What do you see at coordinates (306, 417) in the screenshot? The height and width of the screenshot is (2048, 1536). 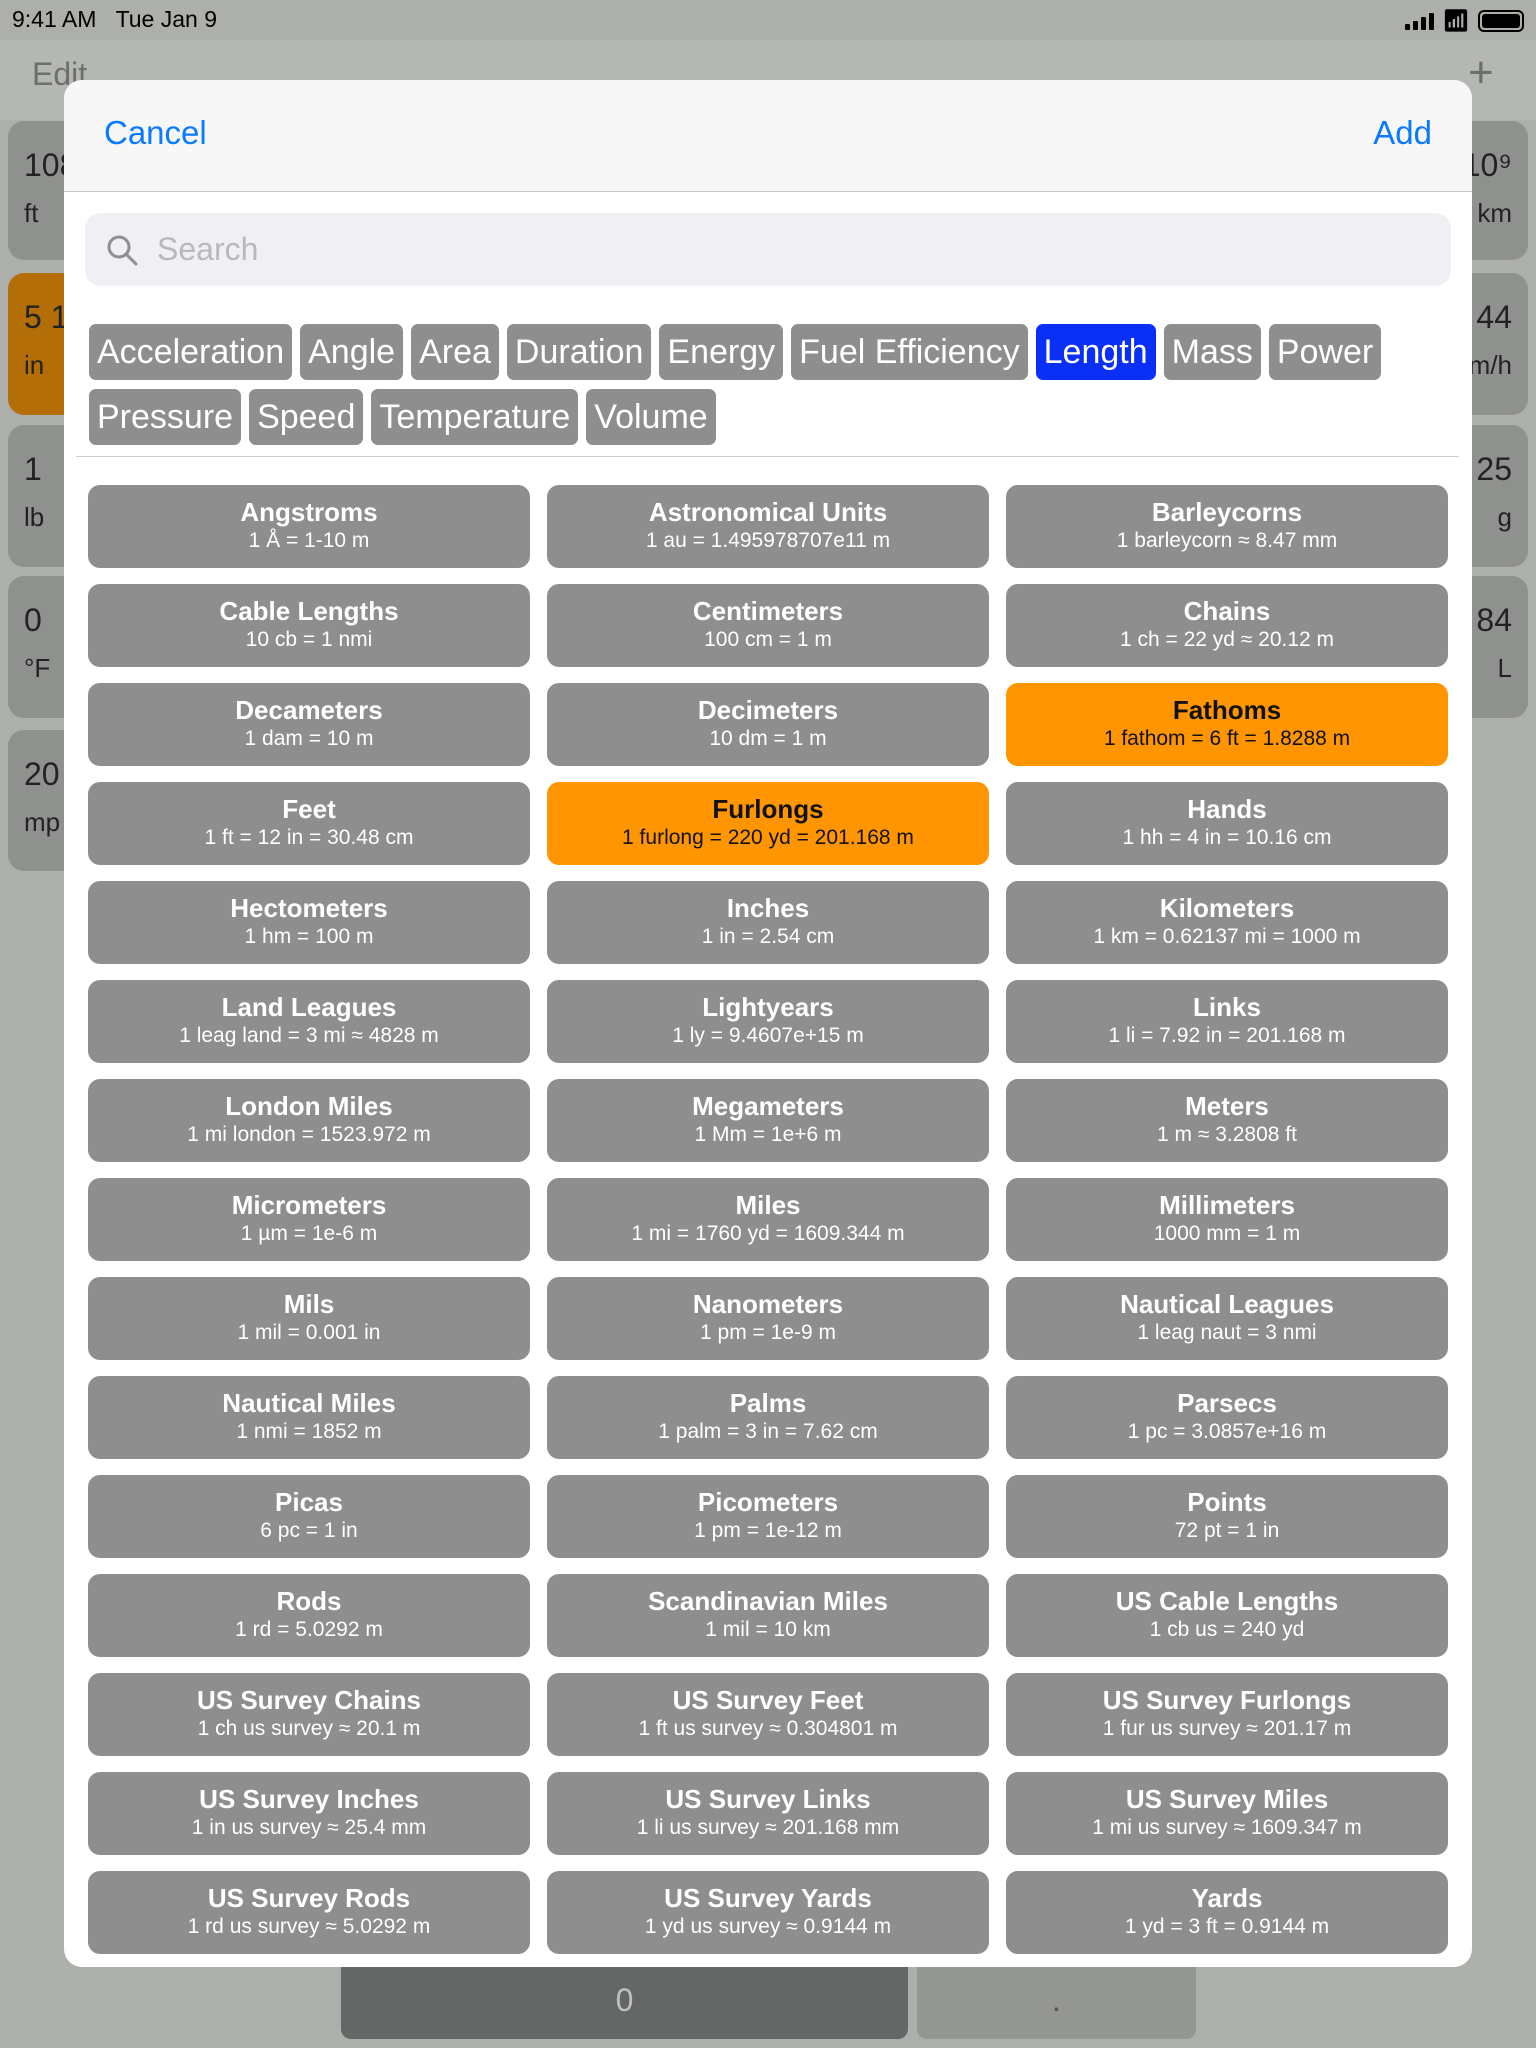 I see `category-chip-speed: Speed` at bounding box center [306, 417].